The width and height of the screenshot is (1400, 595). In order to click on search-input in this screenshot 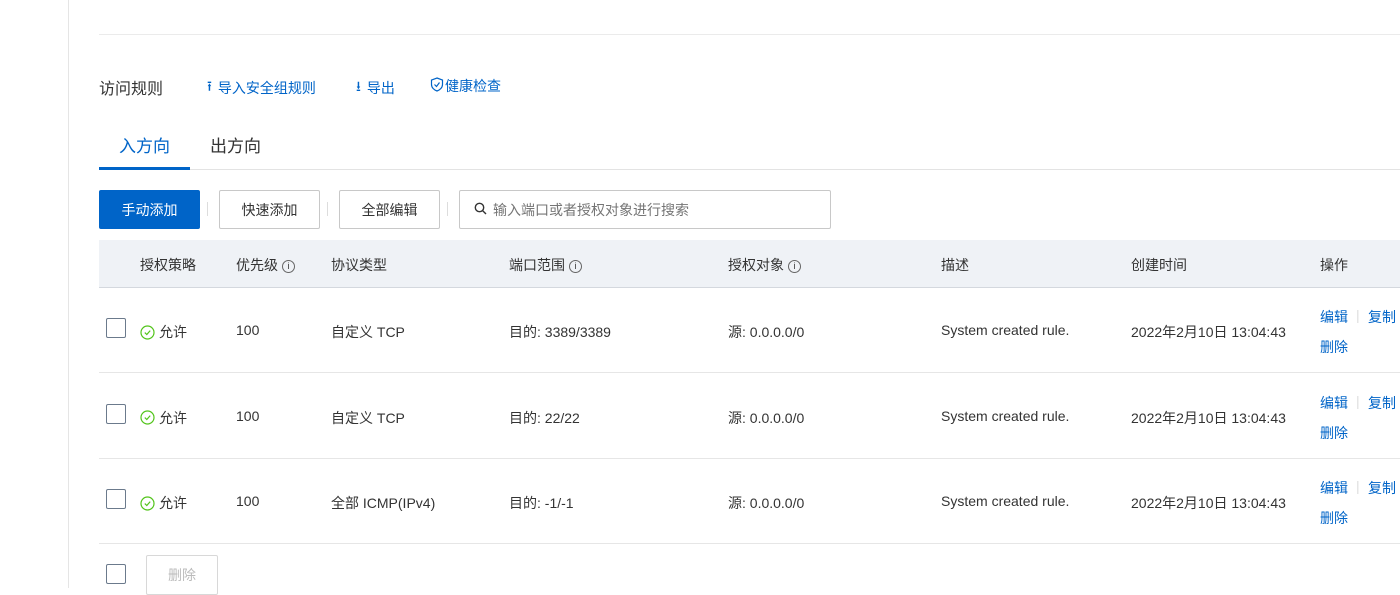, I will do `click(653, 209)`.